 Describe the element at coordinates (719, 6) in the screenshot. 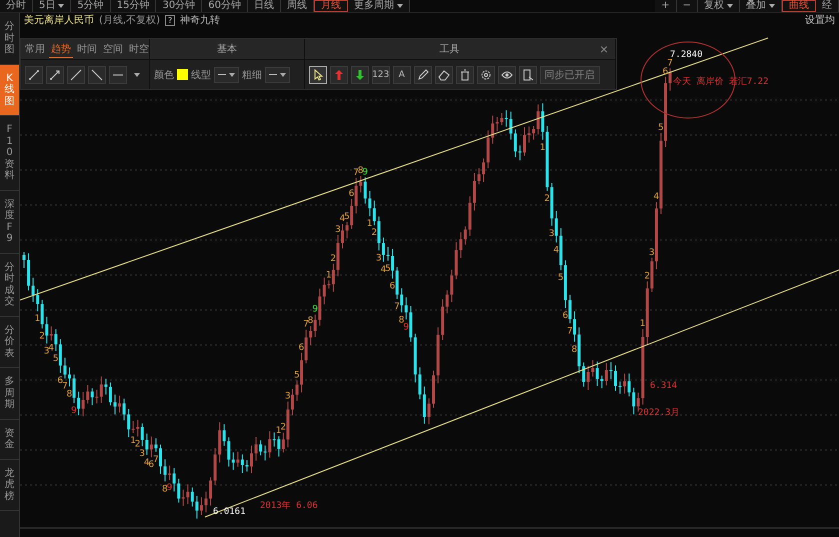

I see `period-tab: 复权` at that location.